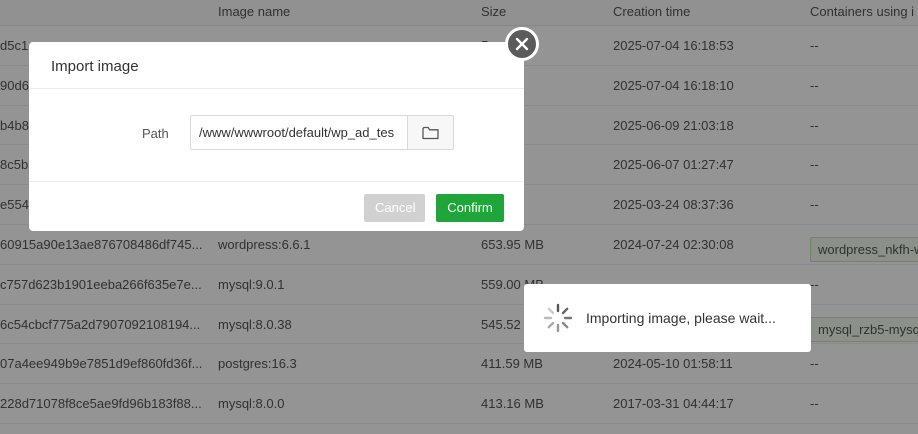  Describe the element at coordinates (95, 66) in the screenshot. I see `dialog-title: Import image` at that location.